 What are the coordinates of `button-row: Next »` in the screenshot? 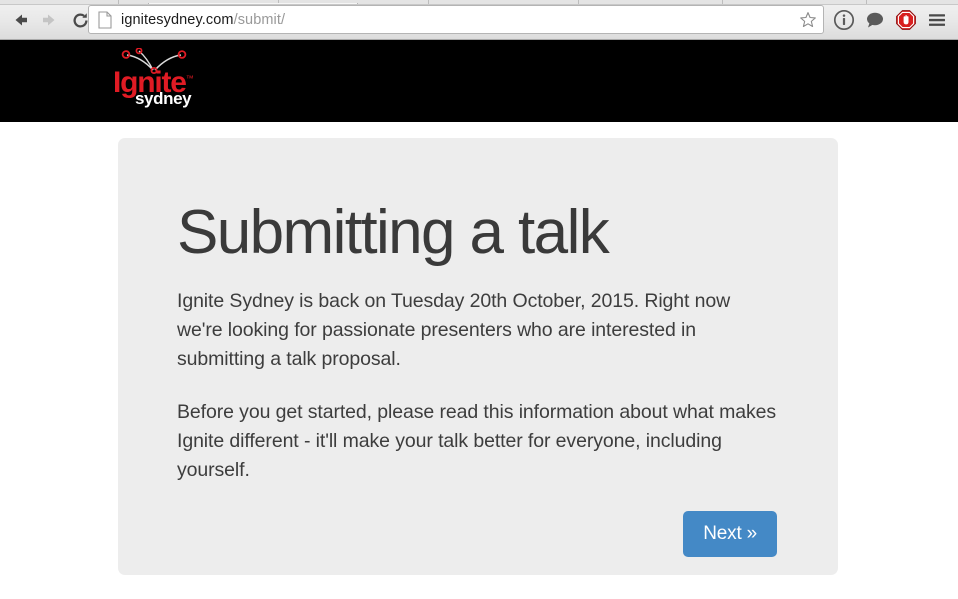 It's located at (477, 533).